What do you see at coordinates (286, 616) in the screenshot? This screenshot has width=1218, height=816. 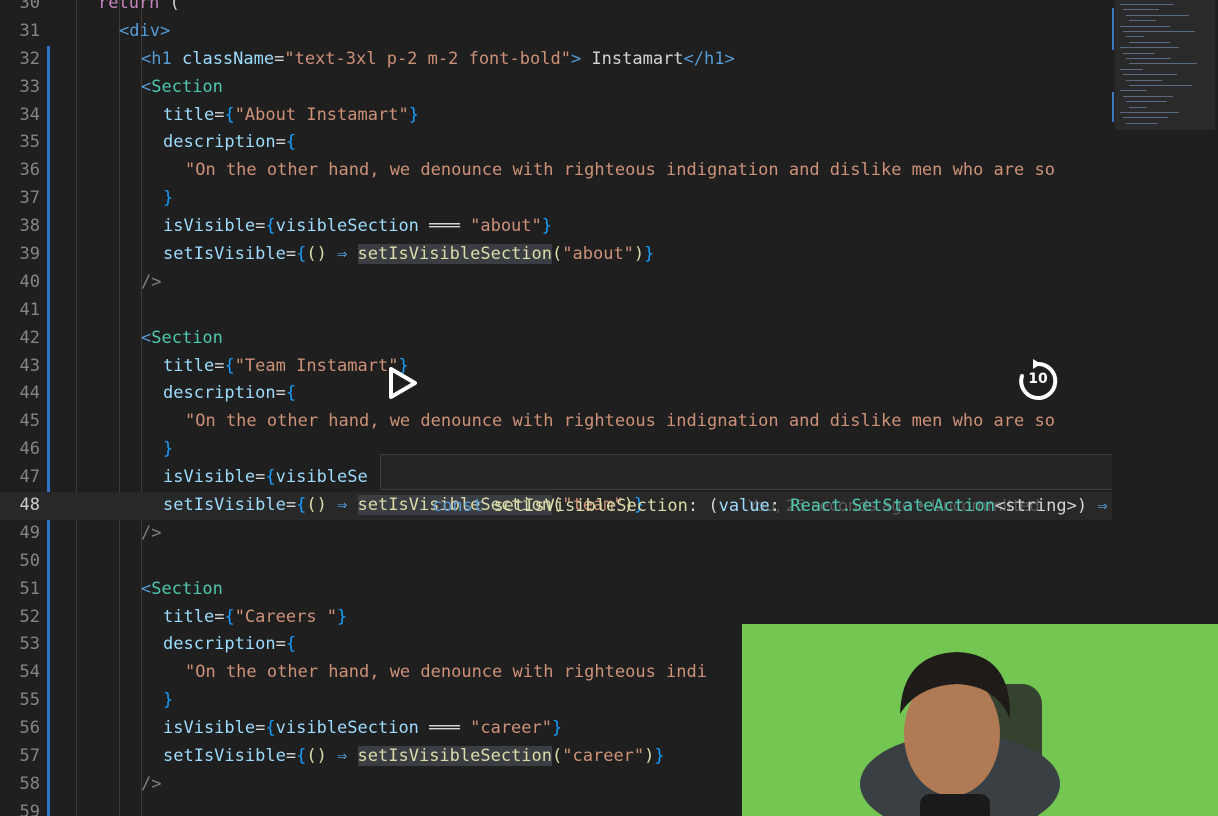 I see `code-token: "Careers "` at bounding box center [286, 616].